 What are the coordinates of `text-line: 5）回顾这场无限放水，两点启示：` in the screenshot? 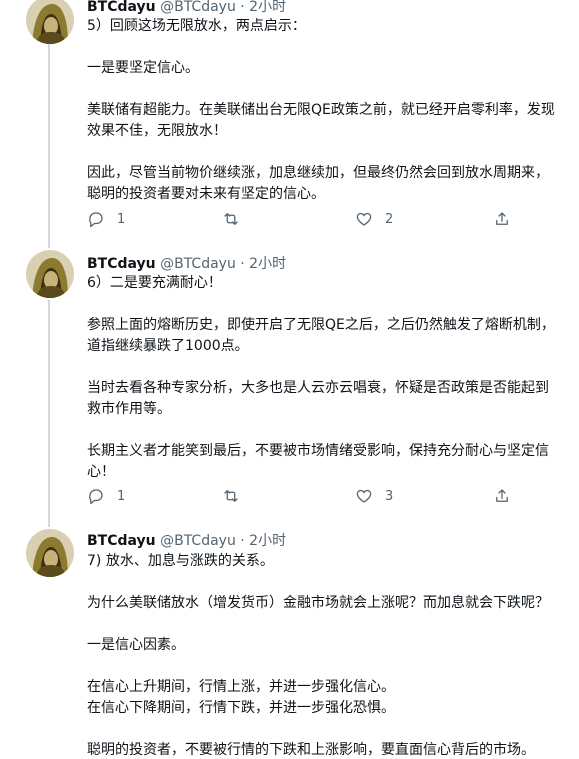 It's located at (196, 26).